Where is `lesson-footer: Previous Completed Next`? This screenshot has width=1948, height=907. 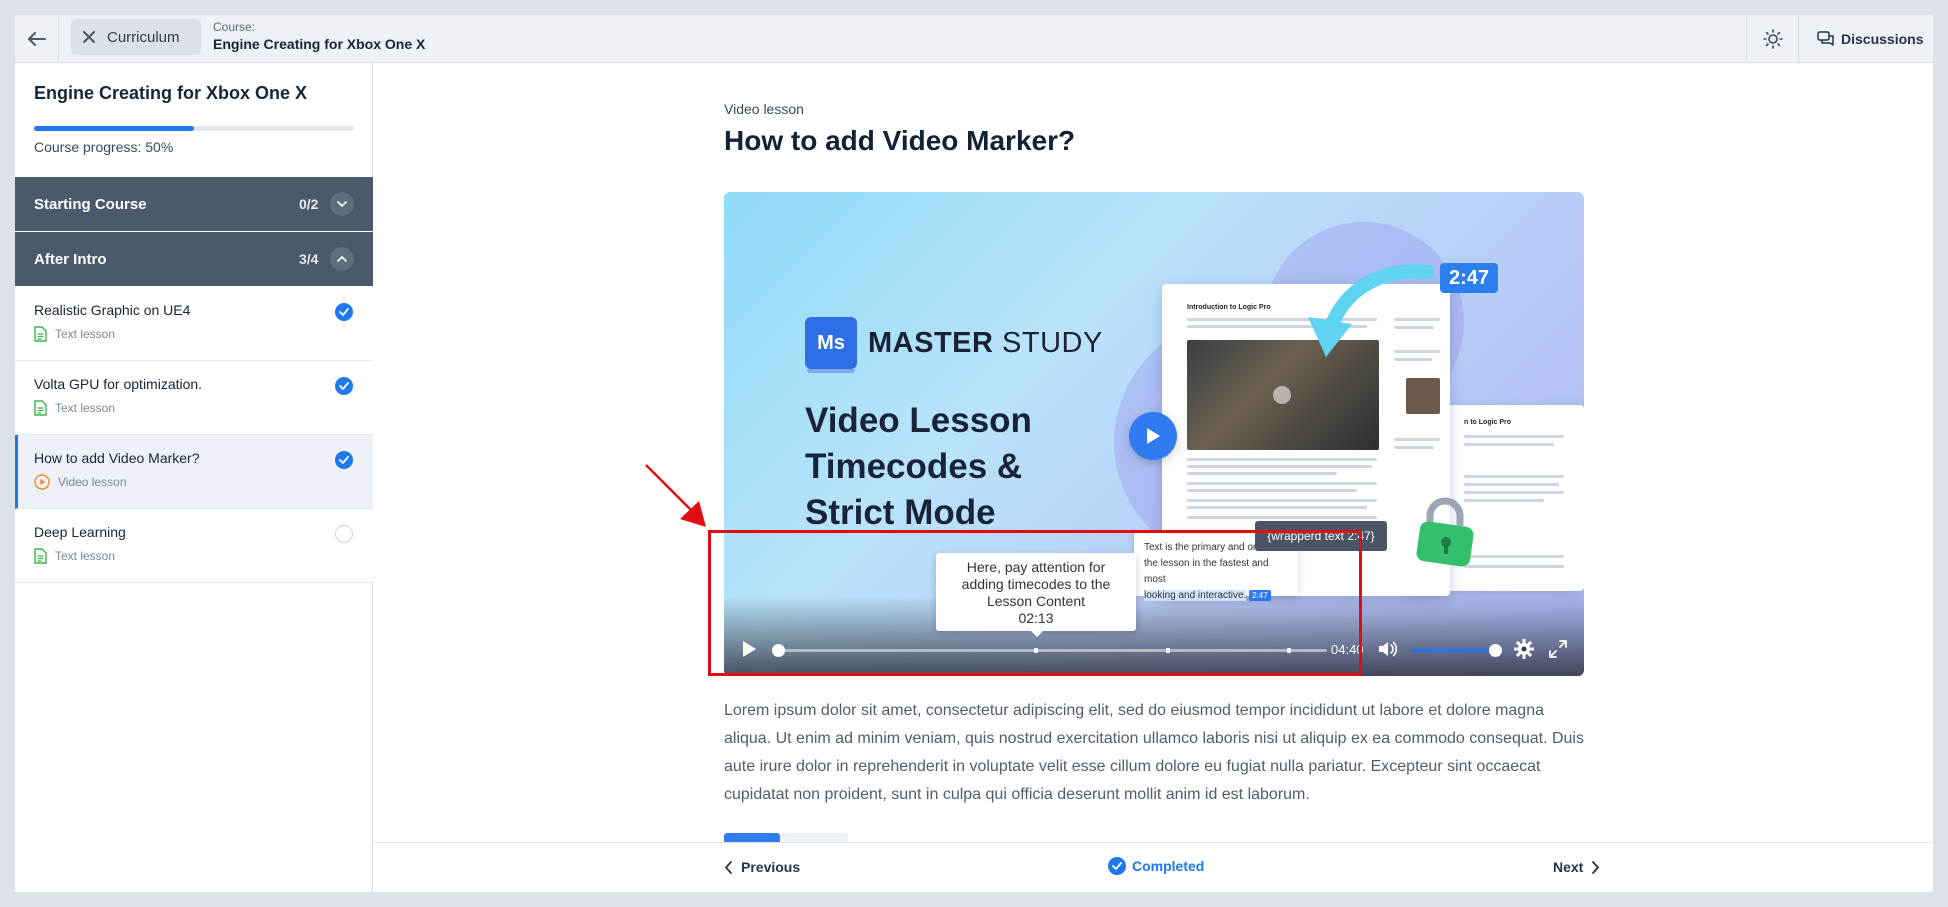 lesson-footer: Previous Completed Next is located at coordinates (1153, 867).